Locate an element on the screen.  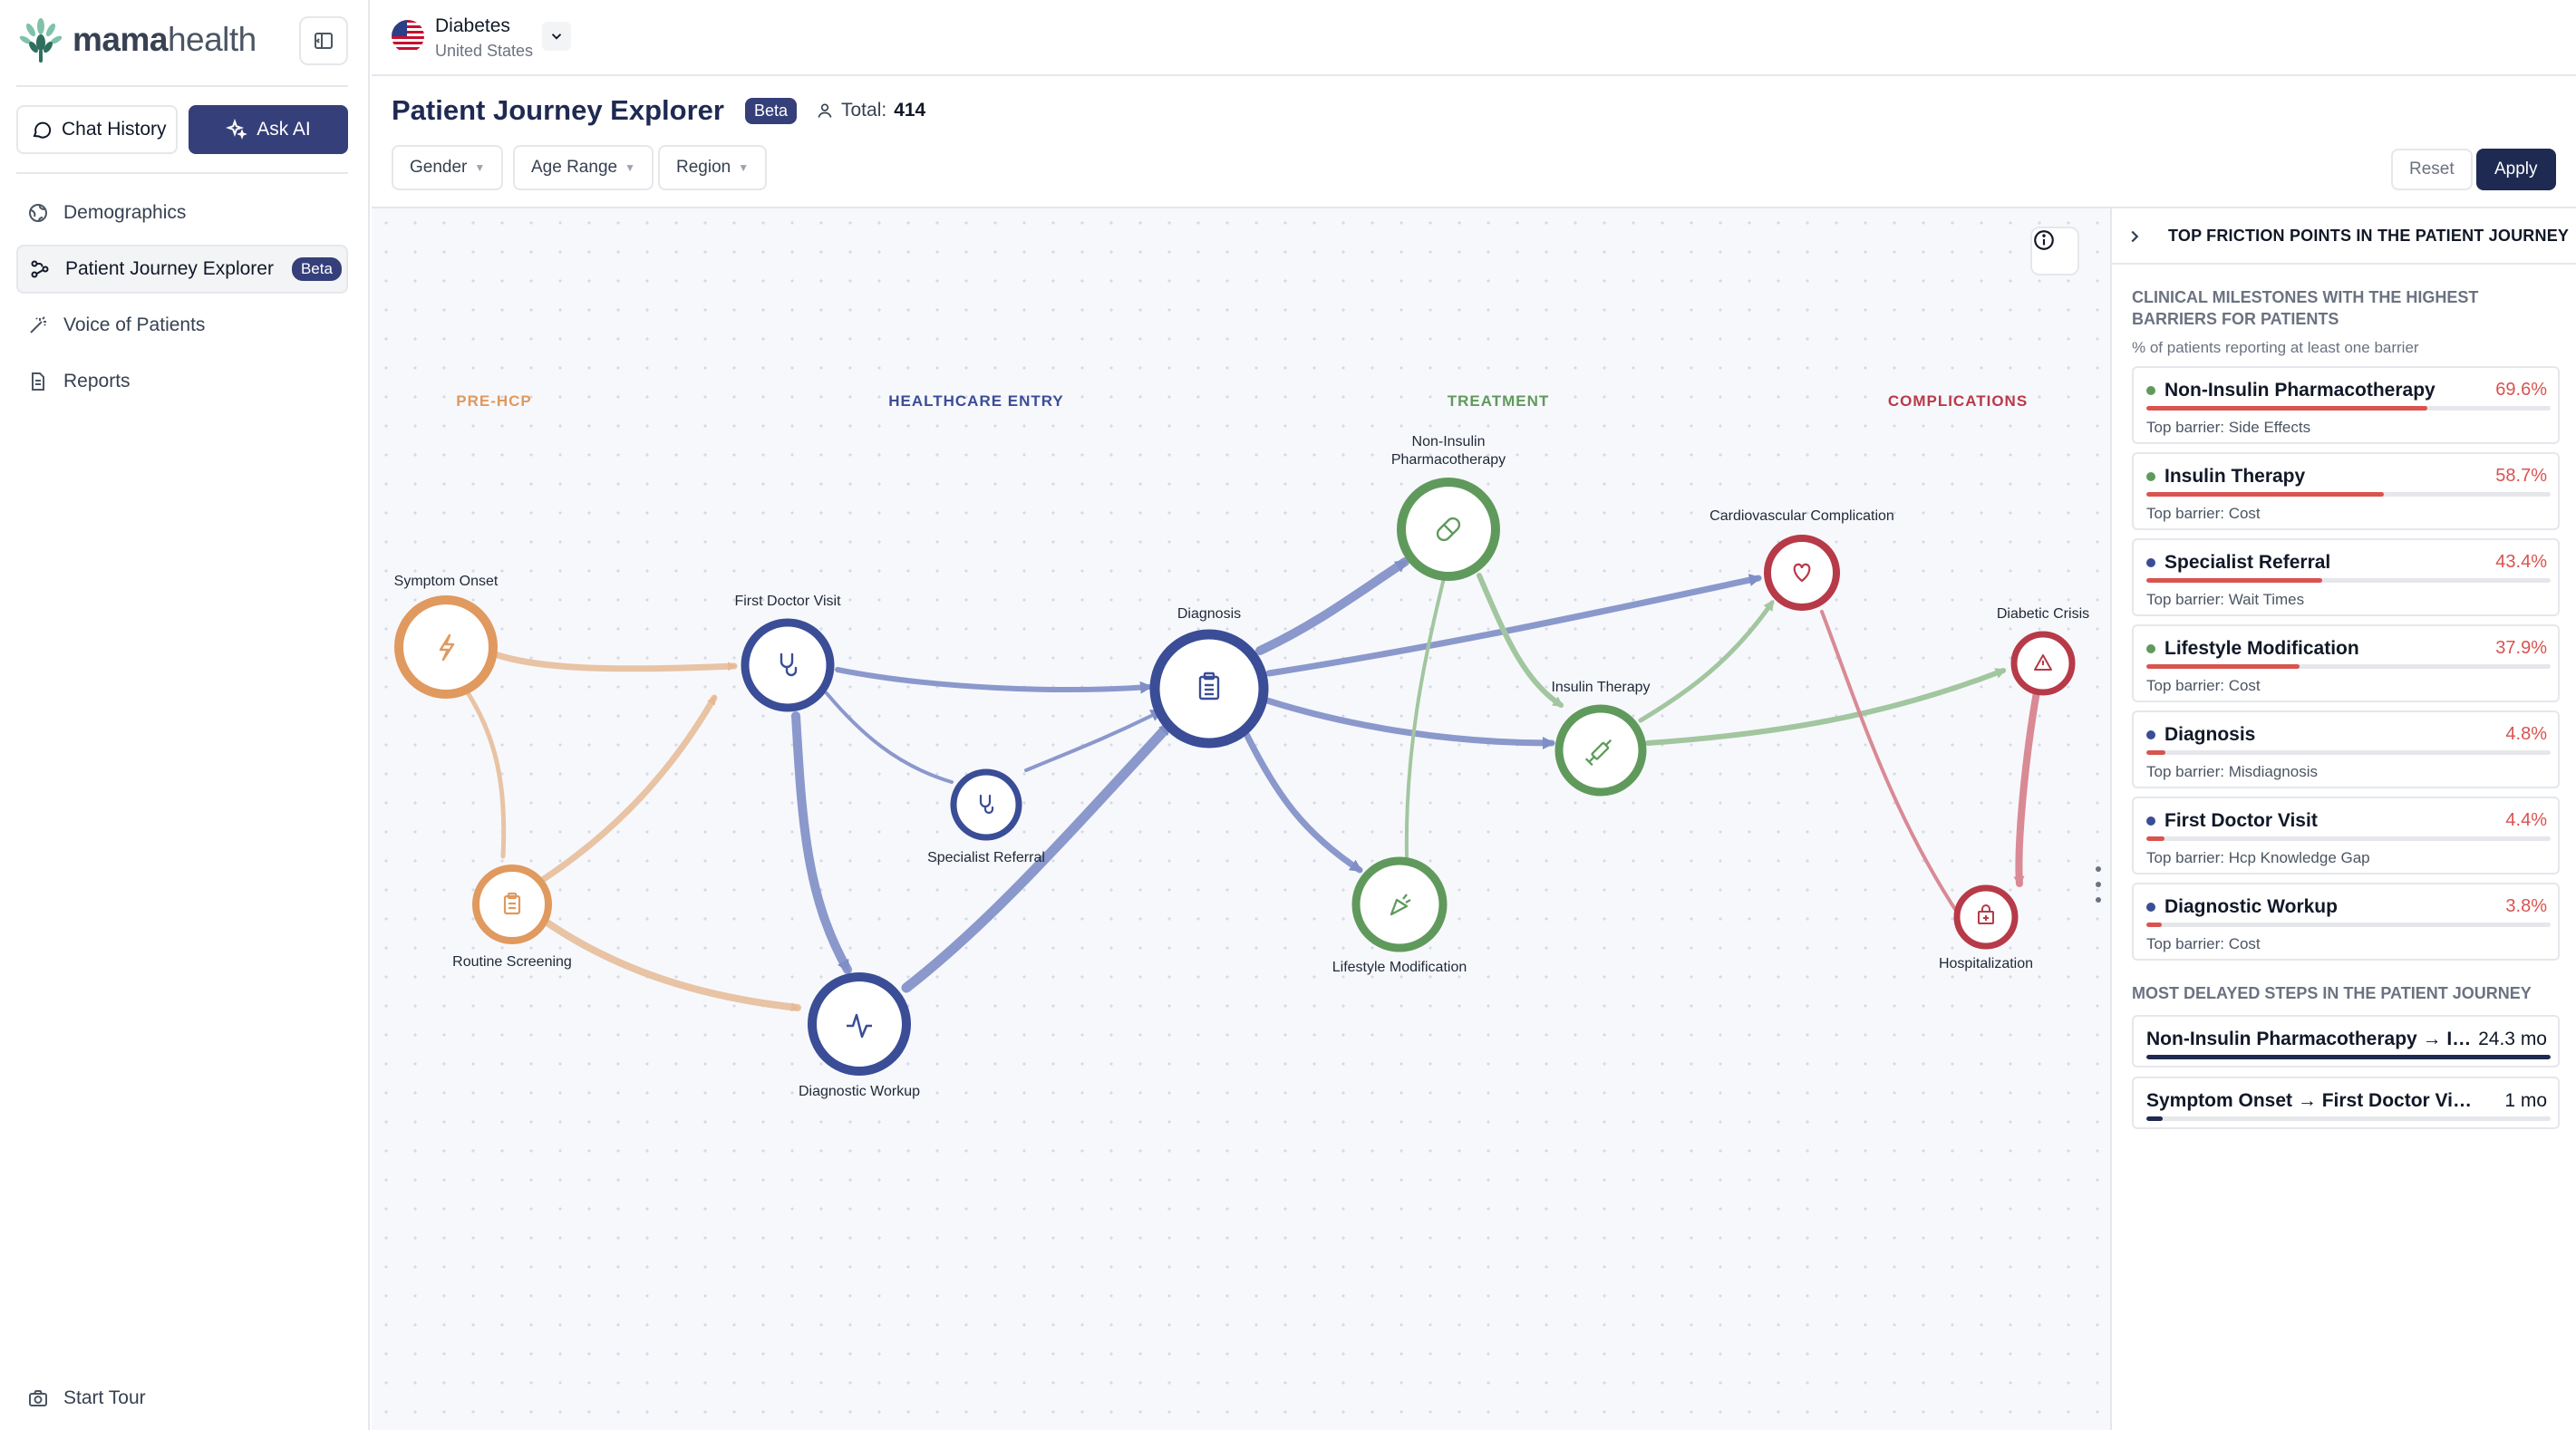
info-button is located at coordinates (2054, 251).